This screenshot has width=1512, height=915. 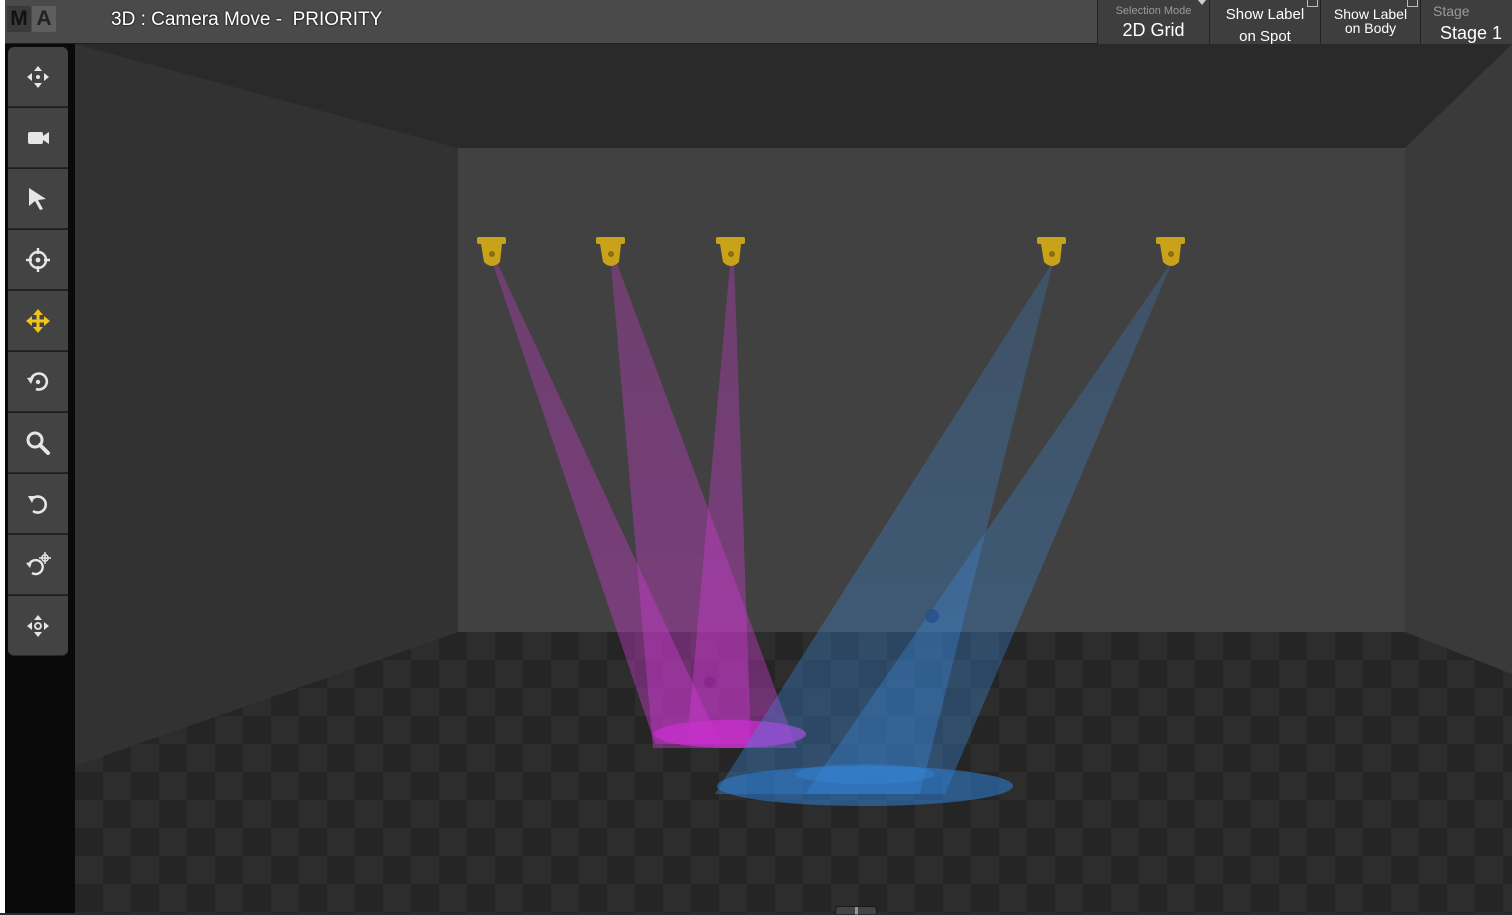 I want to click on selection-mode-label: Selection Mode, so click(x=1153, y=11).